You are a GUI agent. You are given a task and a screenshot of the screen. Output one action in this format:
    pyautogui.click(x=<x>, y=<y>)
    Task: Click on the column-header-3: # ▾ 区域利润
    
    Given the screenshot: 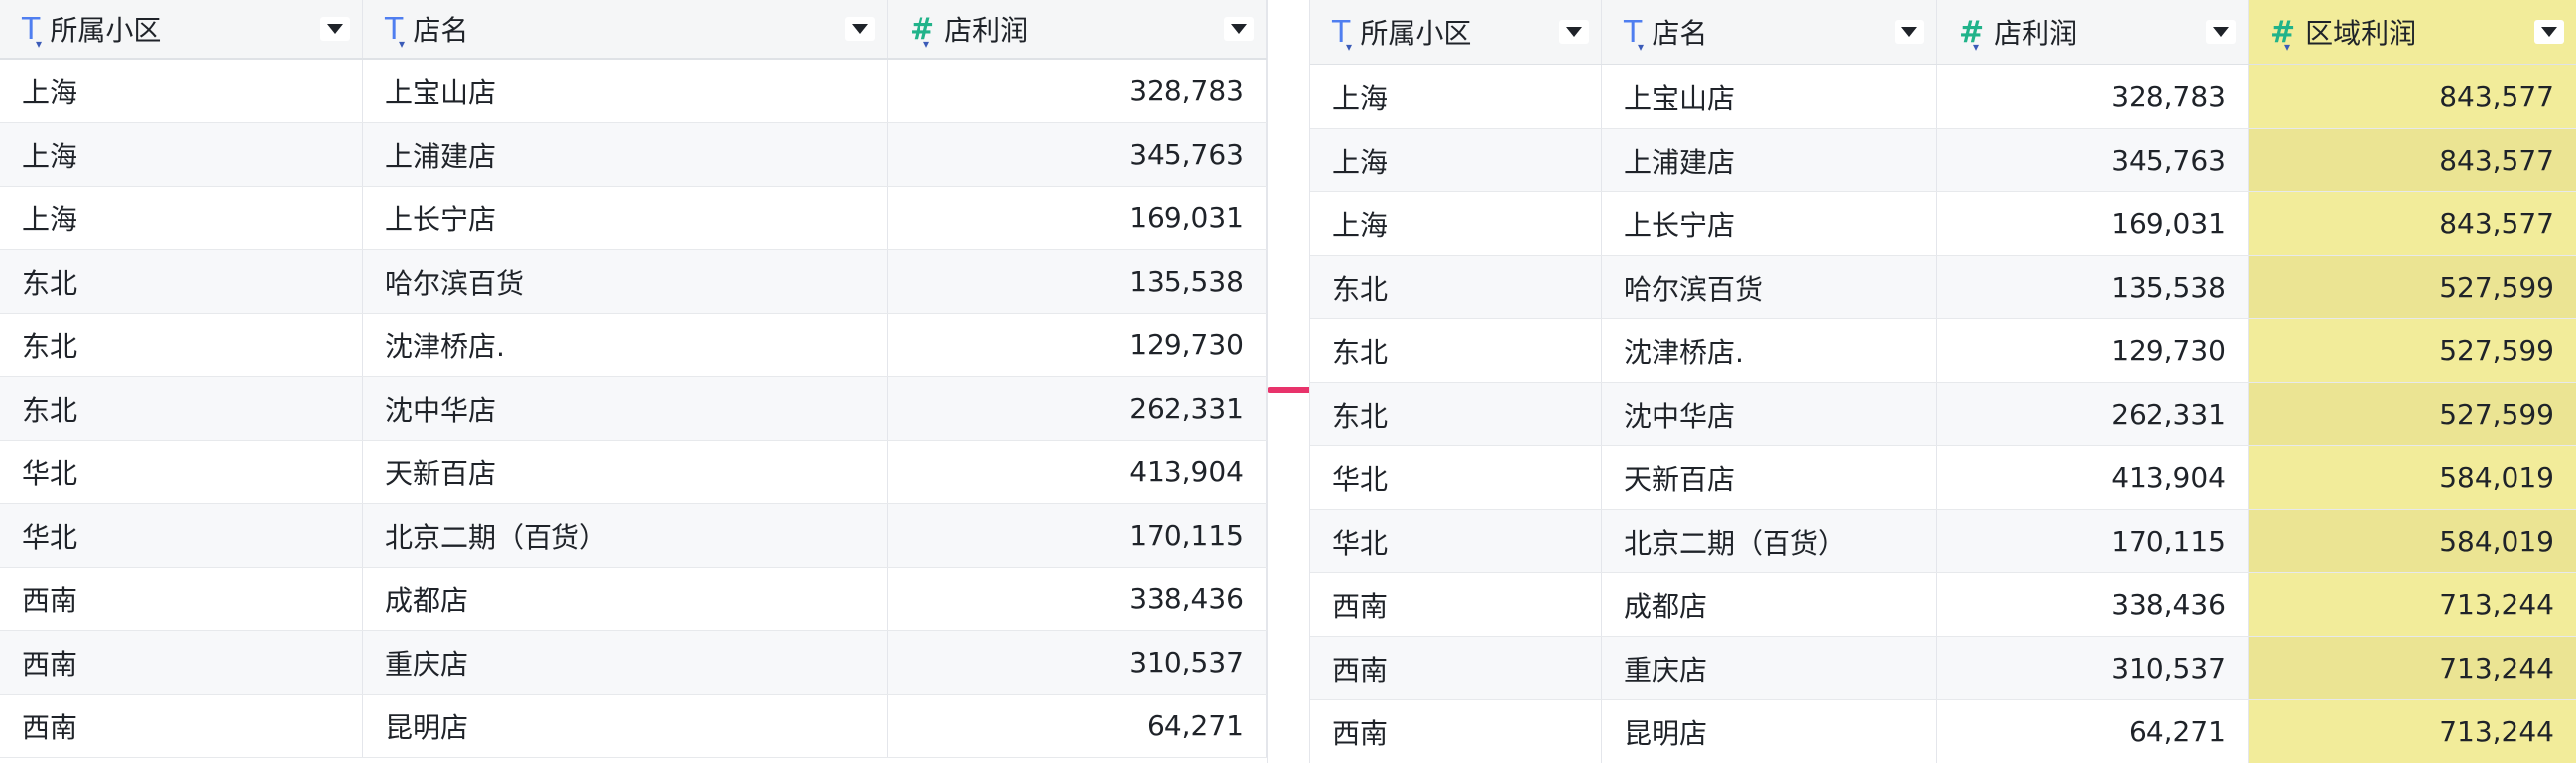 What is the action you would take?
    pyautogui.click(x=2412, y=32)
    